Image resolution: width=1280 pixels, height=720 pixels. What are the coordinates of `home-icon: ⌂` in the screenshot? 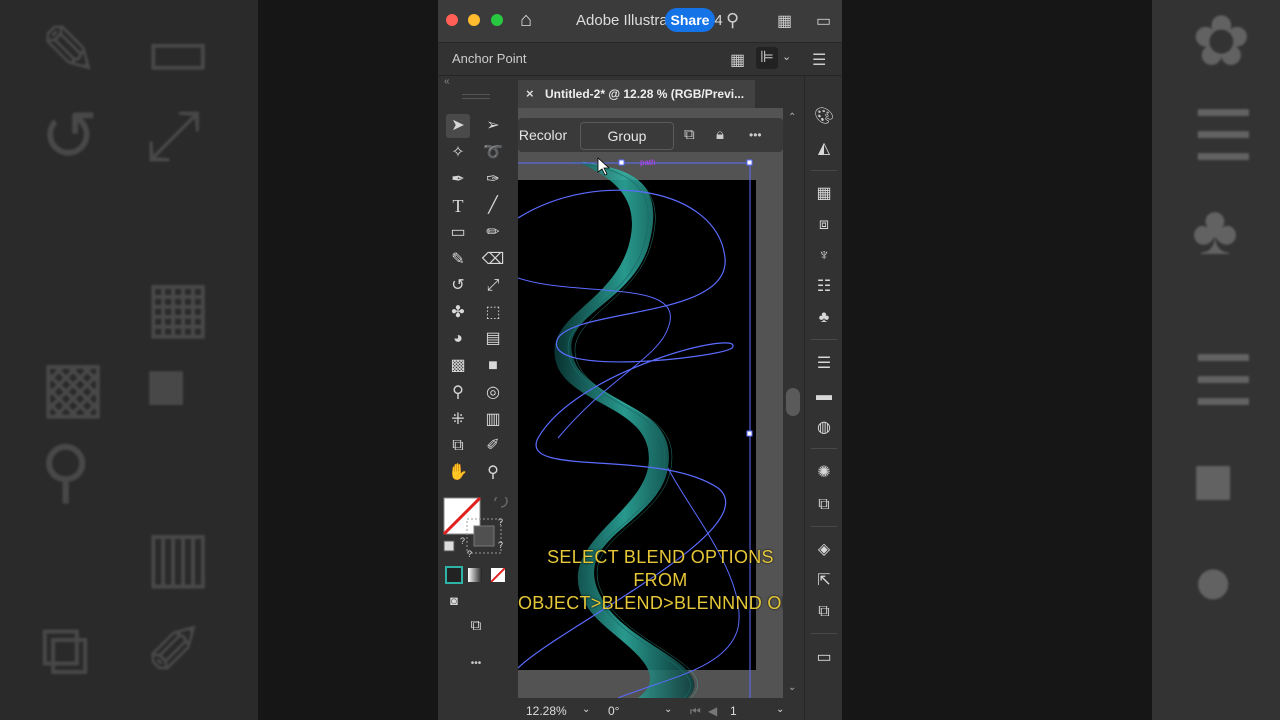 It's located at (526, 20).